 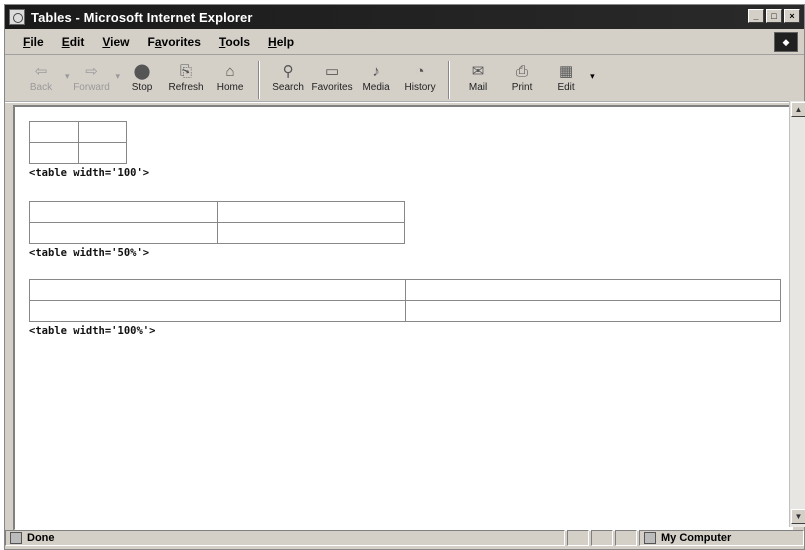 I want to click on back-arrow-icon: ⇦, so click(x=41, y=71).